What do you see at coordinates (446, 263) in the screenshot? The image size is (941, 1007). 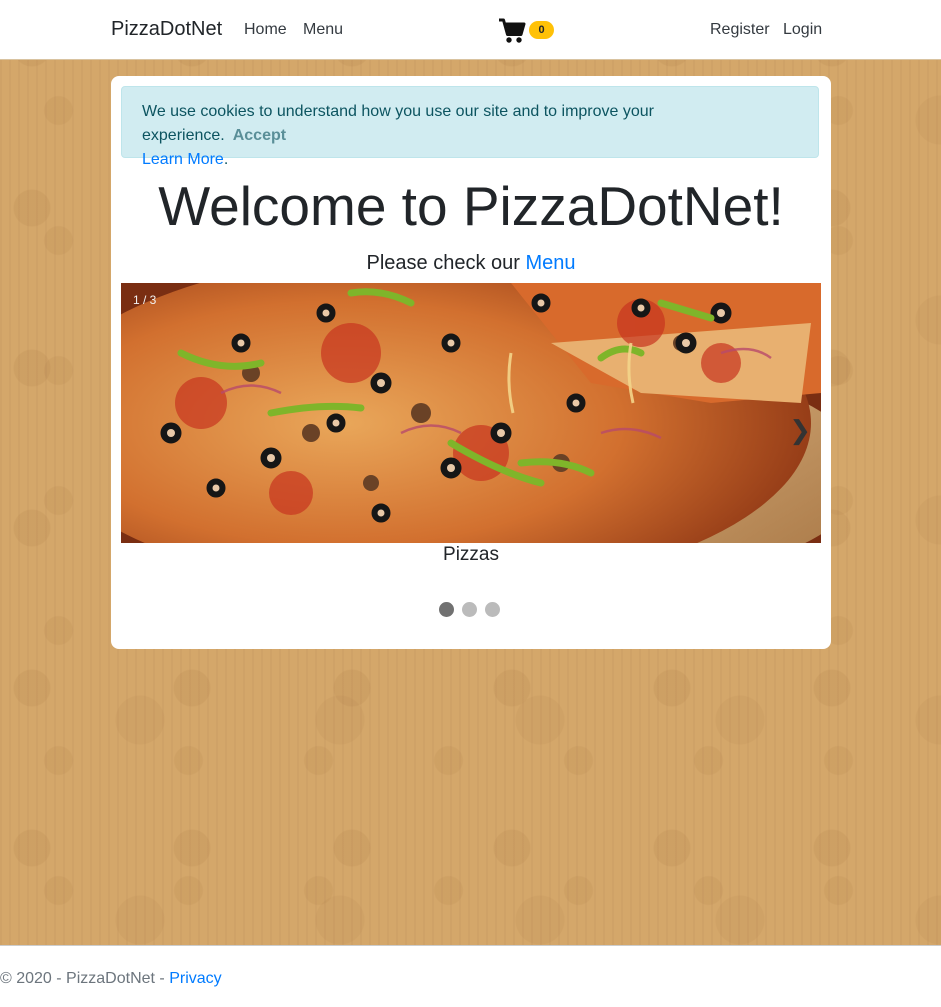 I see `subtitle-text: Please check our` at bounding box center [446, 263].